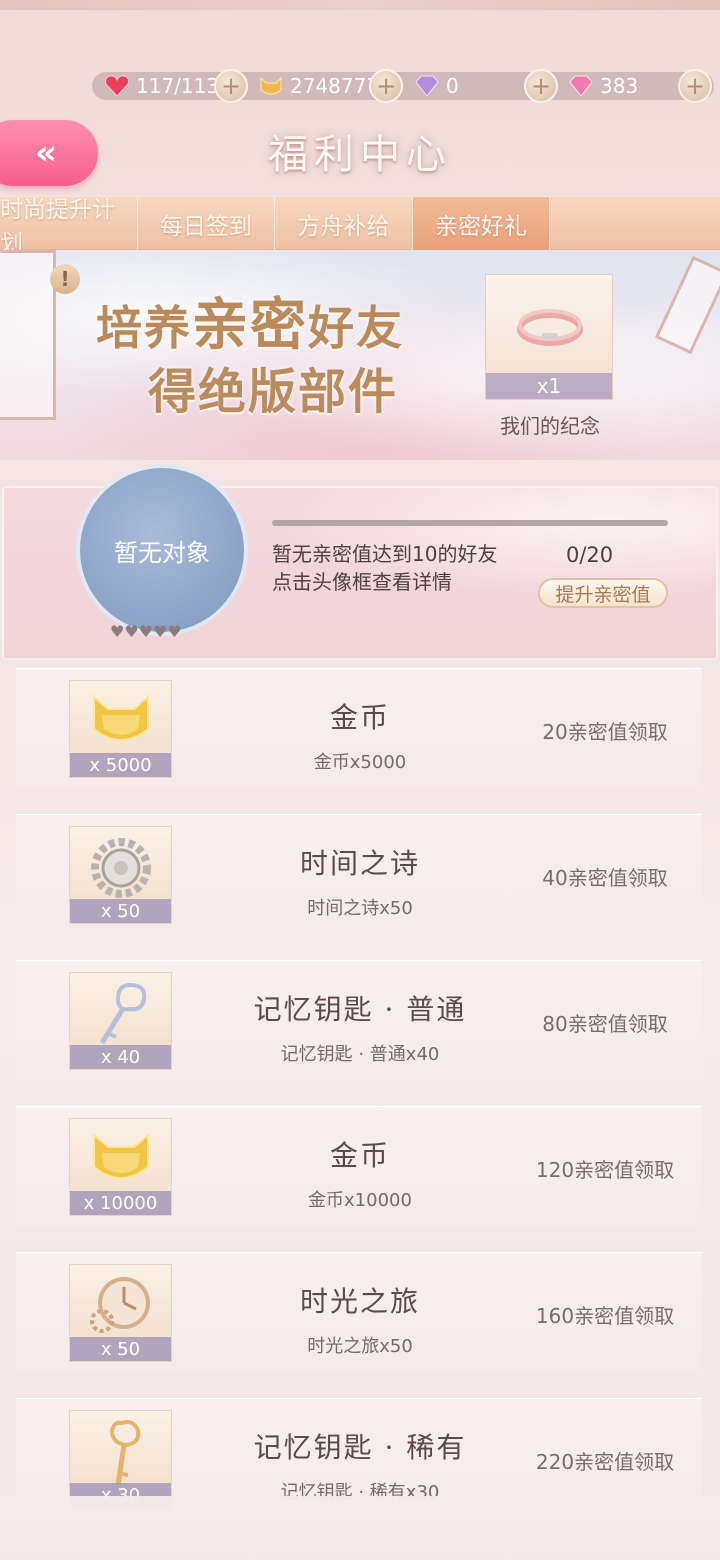 The width and height of the screenshot is (720, 1560). Describe the element at coordinates (360, 1447) in the screenshot. I see `reward-title: 记忆钥匙 · 稀有` at that location.